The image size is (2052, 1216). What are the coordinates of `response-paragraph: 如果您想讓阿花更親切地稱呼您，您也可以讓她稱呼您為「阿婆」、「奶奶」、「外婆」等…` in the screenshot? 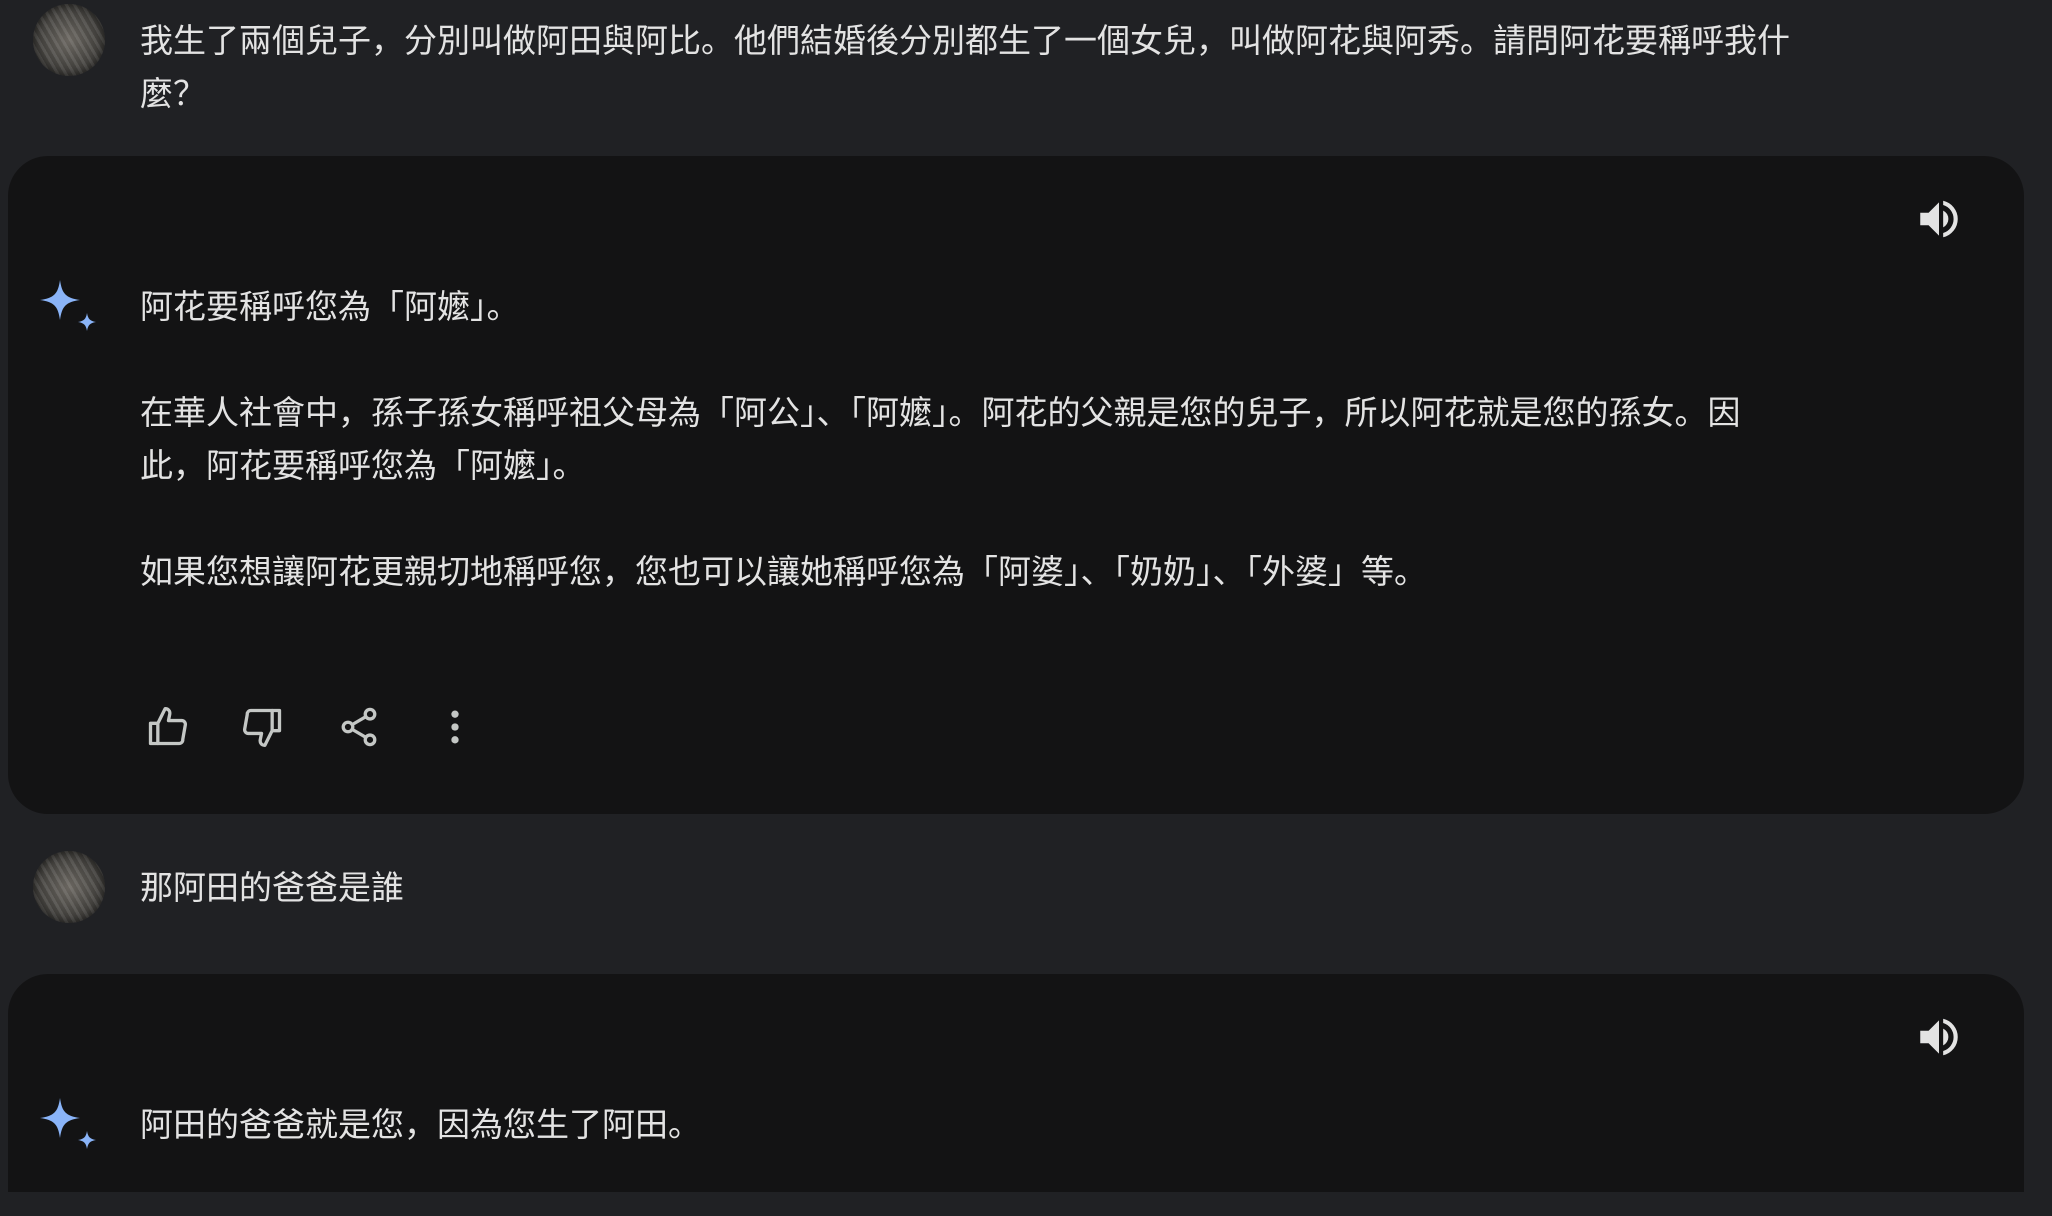 It's located at (783, 571).